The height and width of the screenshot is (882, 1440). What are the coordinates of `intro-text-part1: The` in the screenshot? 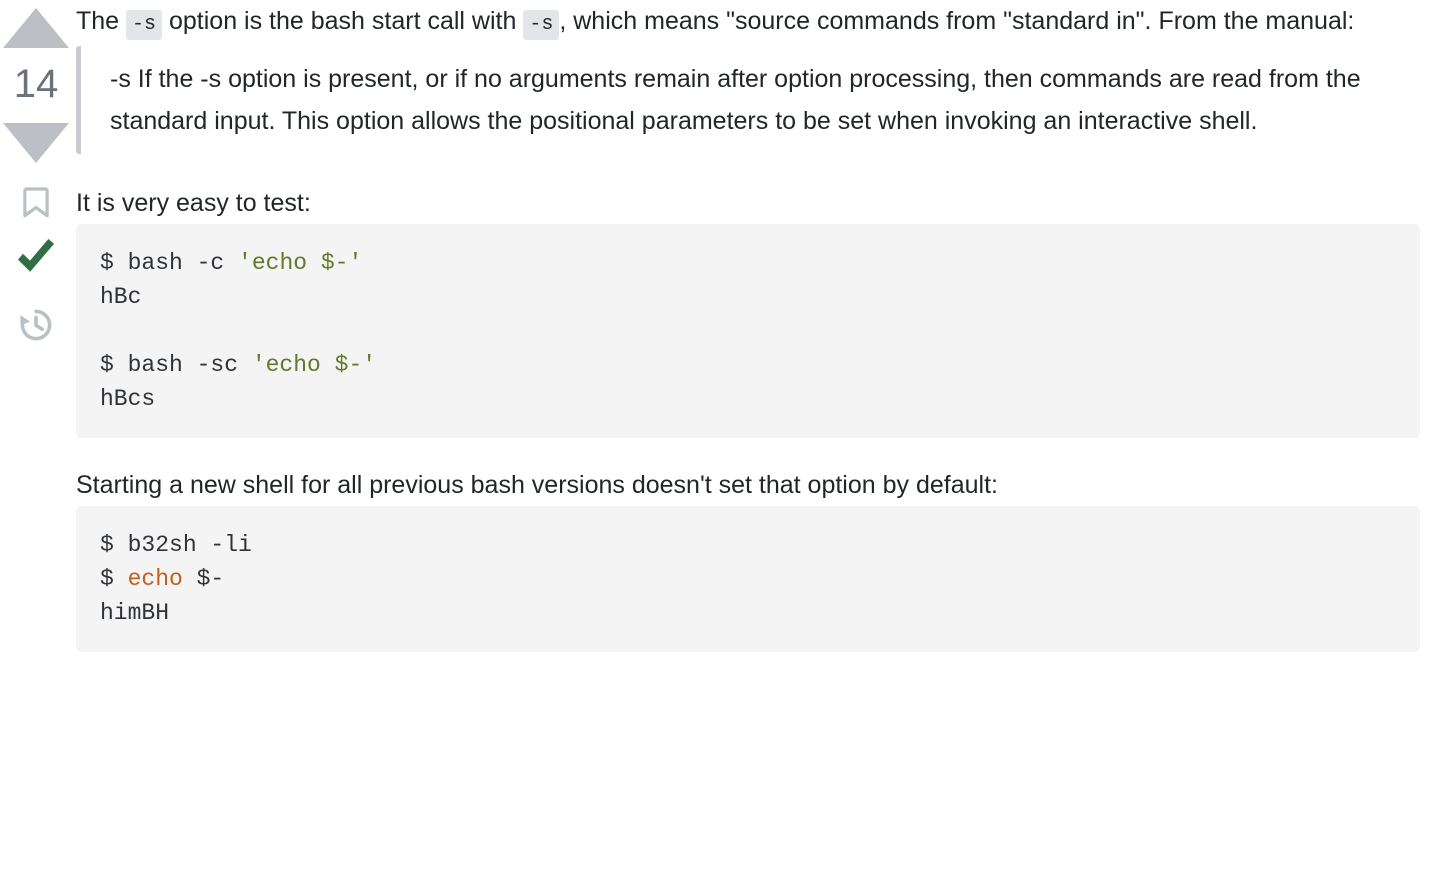 It's located at (101, 21).